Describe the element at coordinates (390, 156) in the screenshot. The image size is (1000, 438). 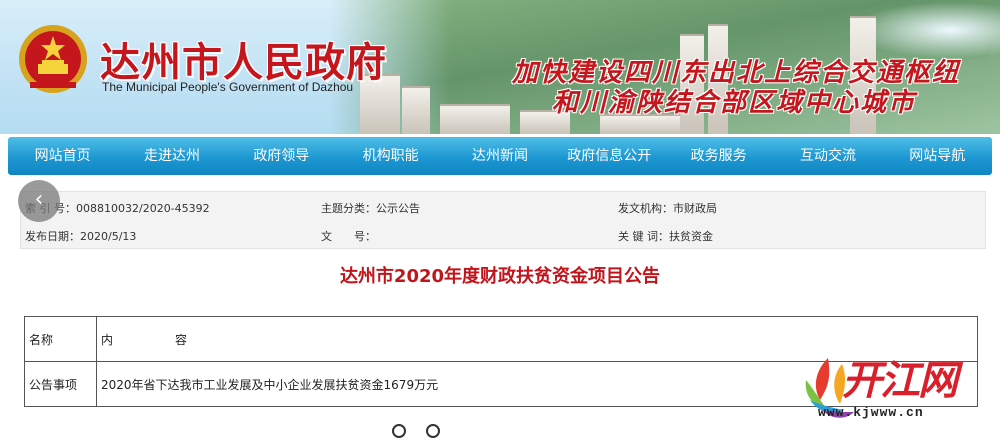
I see `nav-item-departments: 机构职能` at that location.